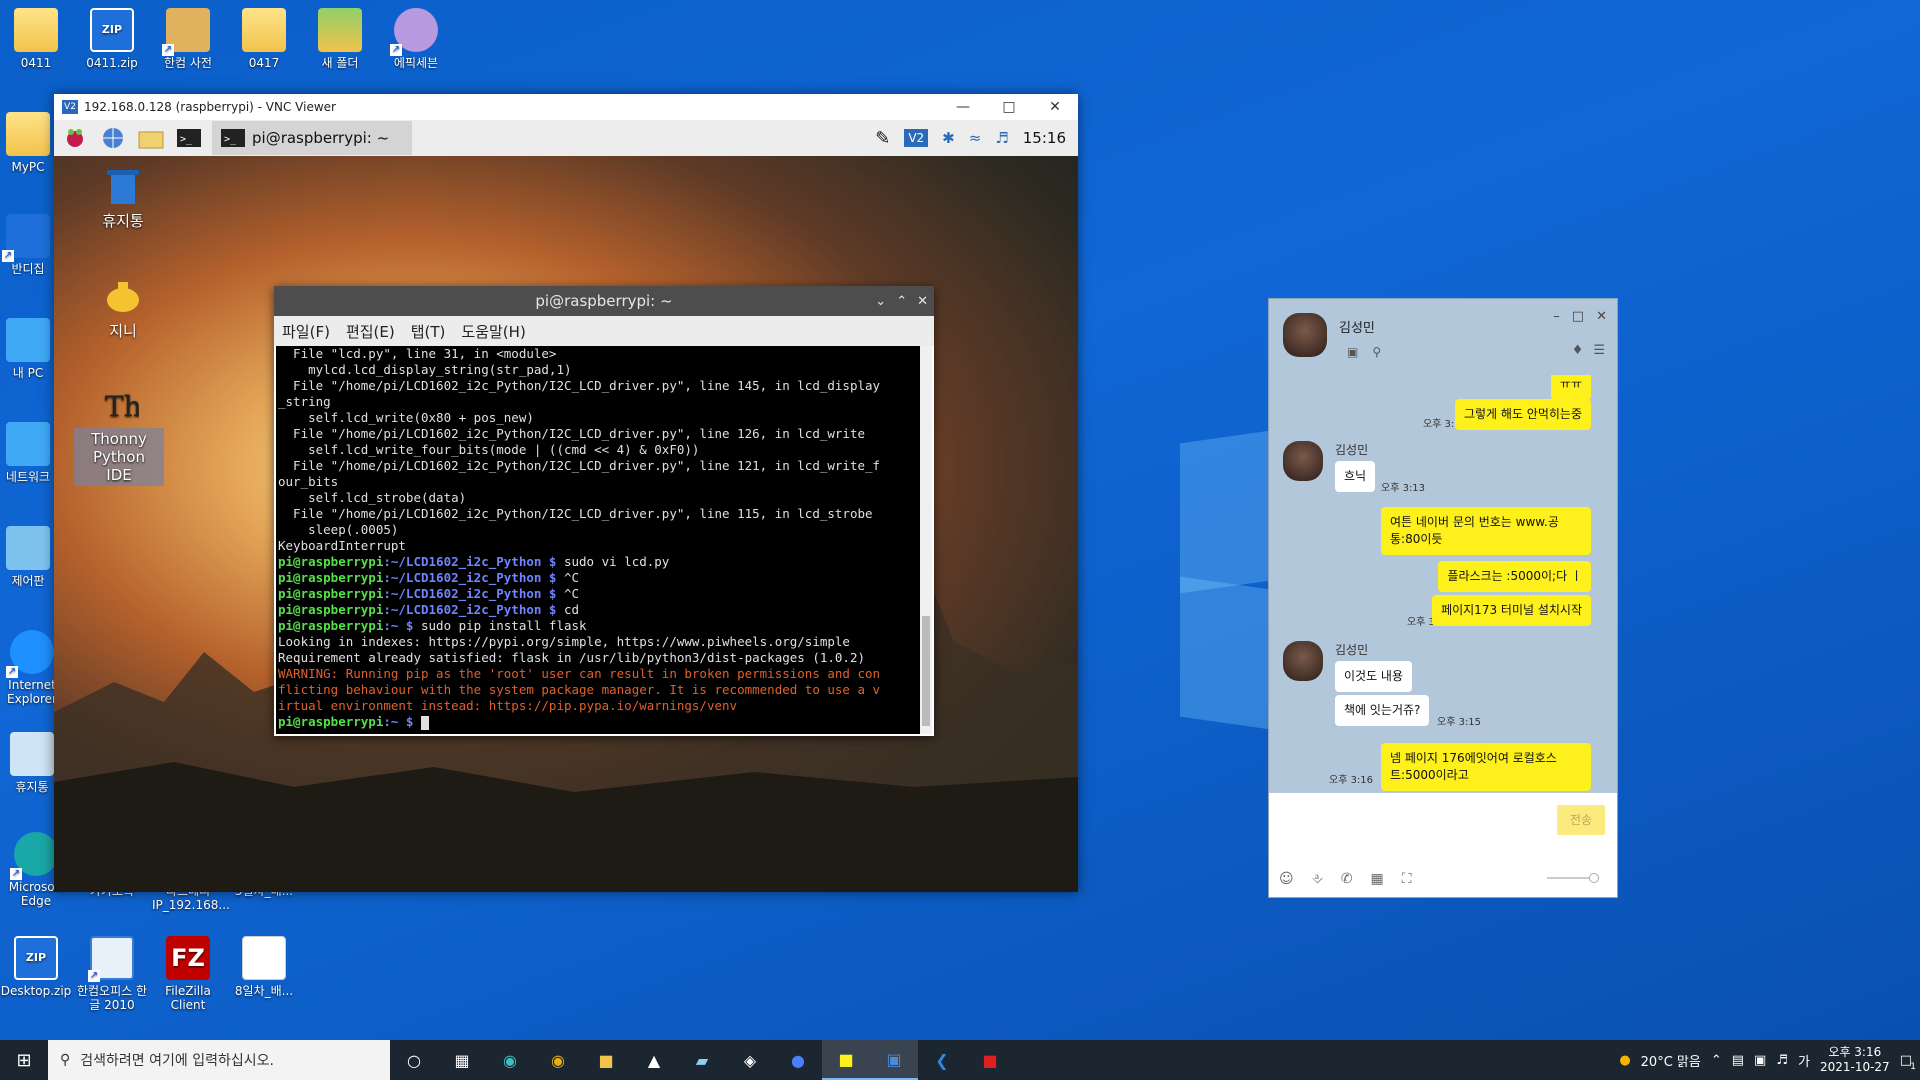  I want to click on bluetooth-icon: ✱, so click(948, 138).